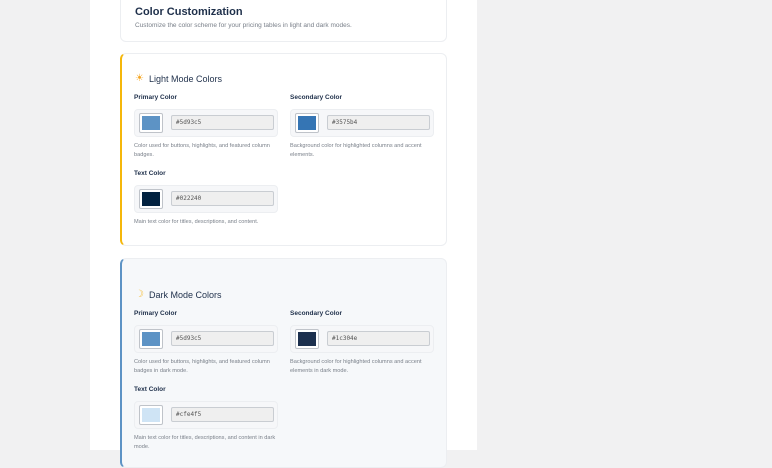 This screenshot has height=468, width=772. What do you see at coordinates (139, 294) in the screenshot?
I see `moon-icon: ☽` at bounding box center [139, 294].